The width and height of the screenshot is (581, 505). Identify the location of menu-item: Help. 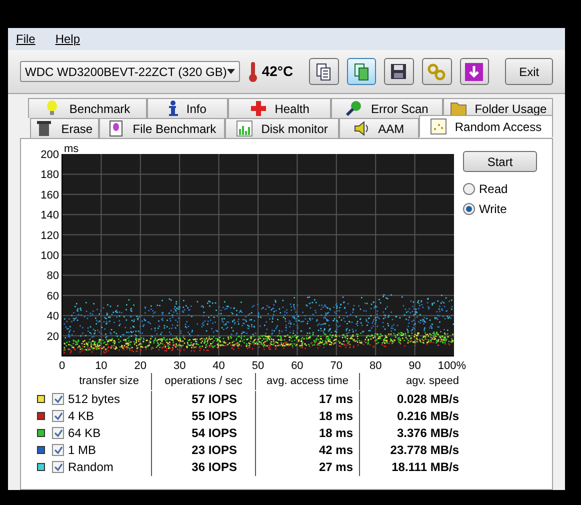
(67, 39).